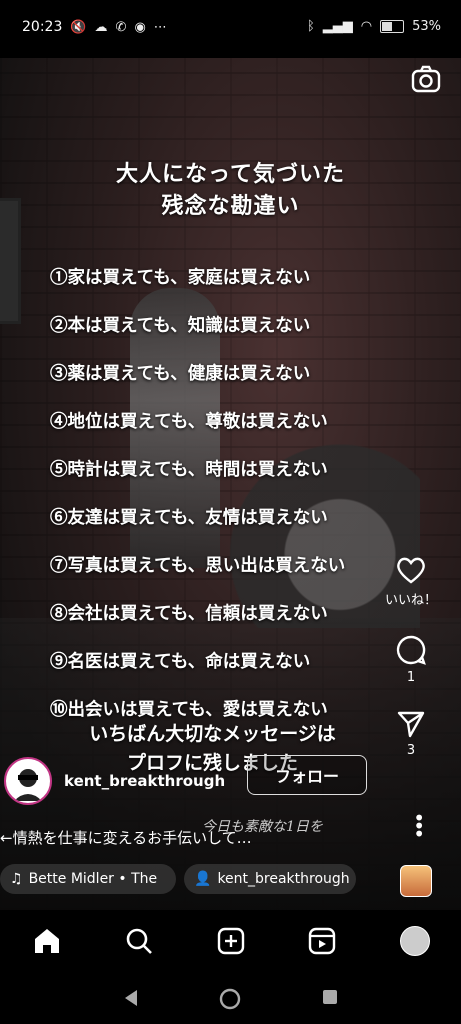 This screenshot has width=461, height=1024. What do you see at coordinates (411, 677) in the screenshot?
I see `comment-count: 1` at bounding box center [411, 677].